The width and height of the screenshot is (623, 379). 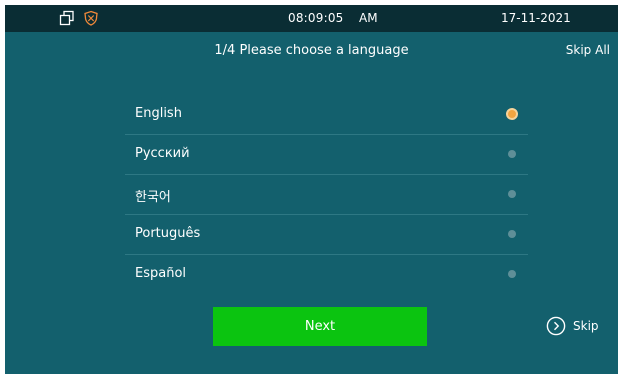 I want to click on language-label: 한국어, so click(x=153, y=197).